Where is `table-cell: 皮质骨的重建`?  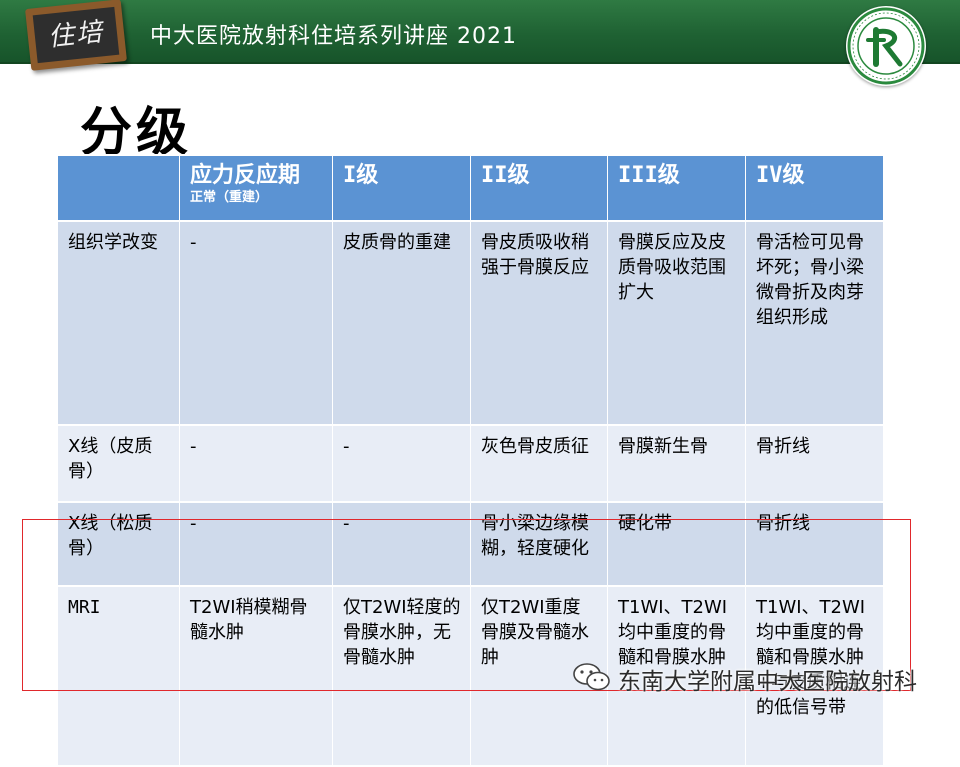
table-cell: 皮质骨的重建 is located at coordinates (401, 323).